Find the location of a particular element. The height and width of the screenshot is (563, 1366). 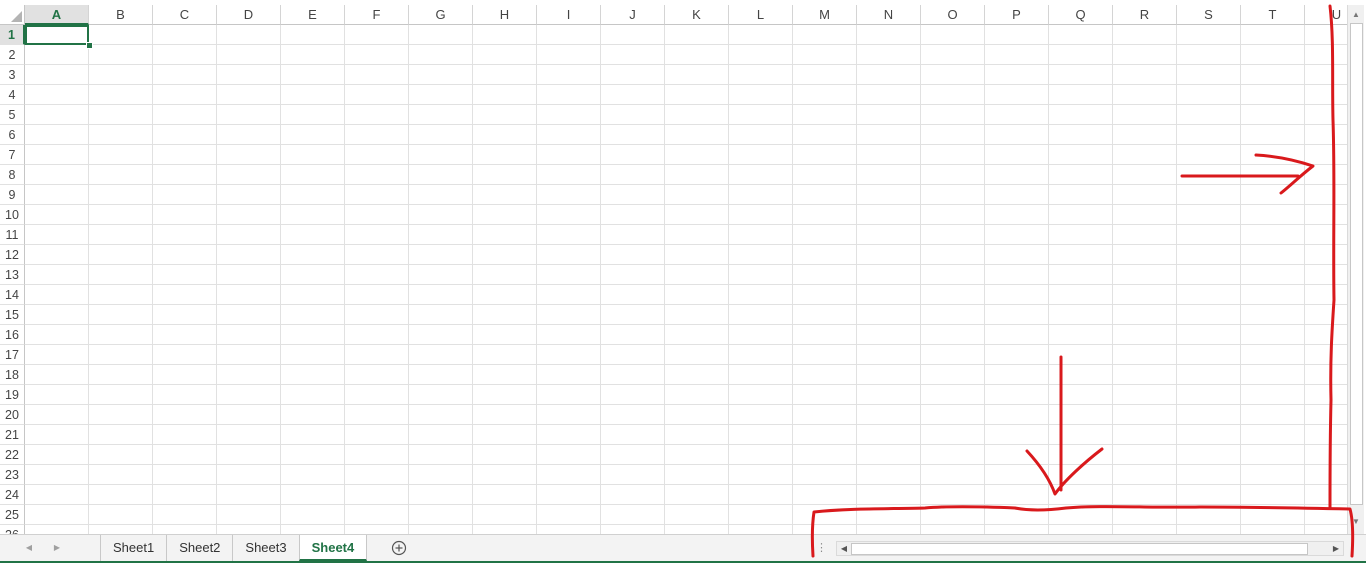

row-header-13: 13 is located at coordinates (12, 275).